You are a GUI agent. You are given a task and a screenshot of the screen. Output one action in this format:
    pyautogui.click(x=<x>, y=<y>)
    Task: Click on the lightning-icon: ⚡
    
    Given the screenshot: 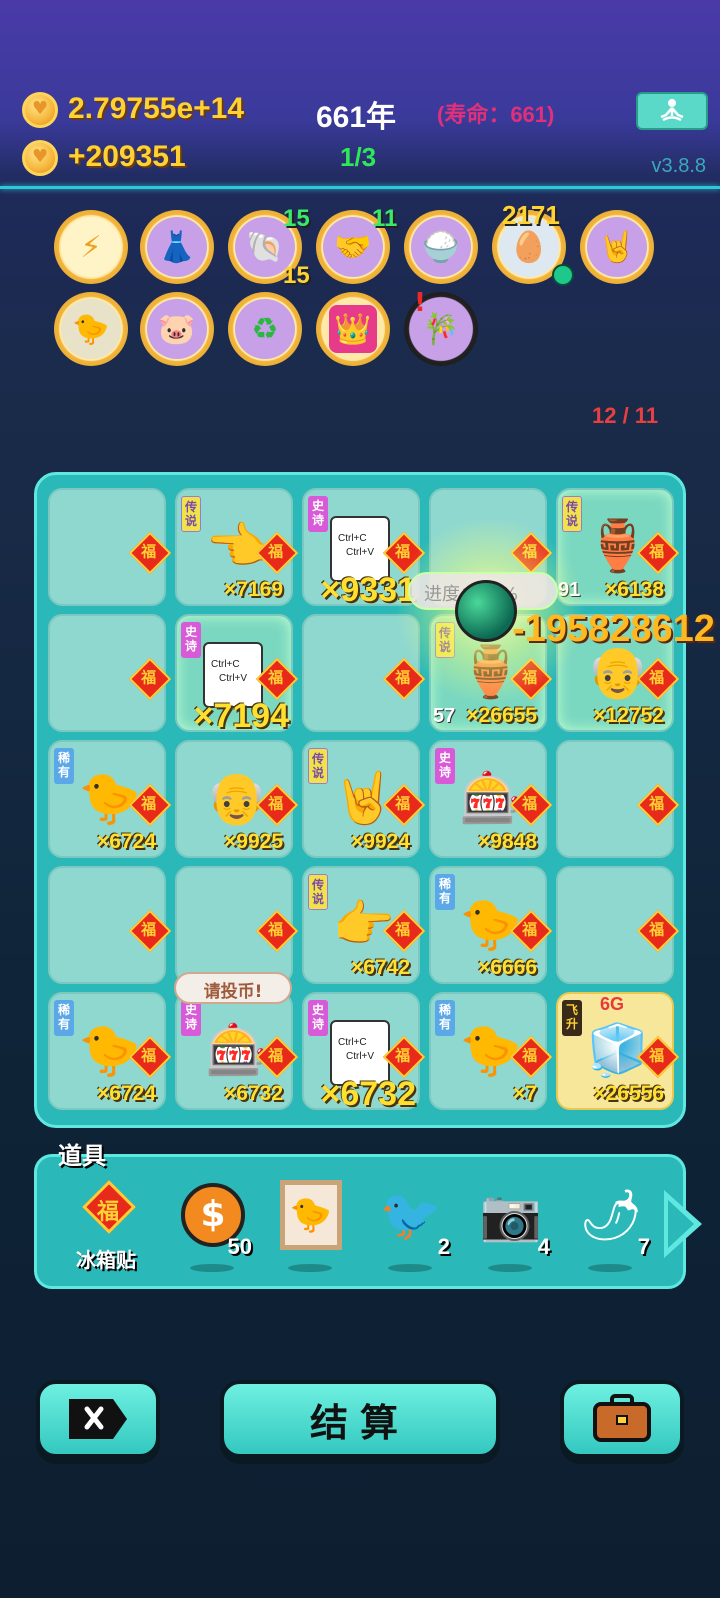 What is the action you would take?
    pyautogui.click(x=91, y=247)
    